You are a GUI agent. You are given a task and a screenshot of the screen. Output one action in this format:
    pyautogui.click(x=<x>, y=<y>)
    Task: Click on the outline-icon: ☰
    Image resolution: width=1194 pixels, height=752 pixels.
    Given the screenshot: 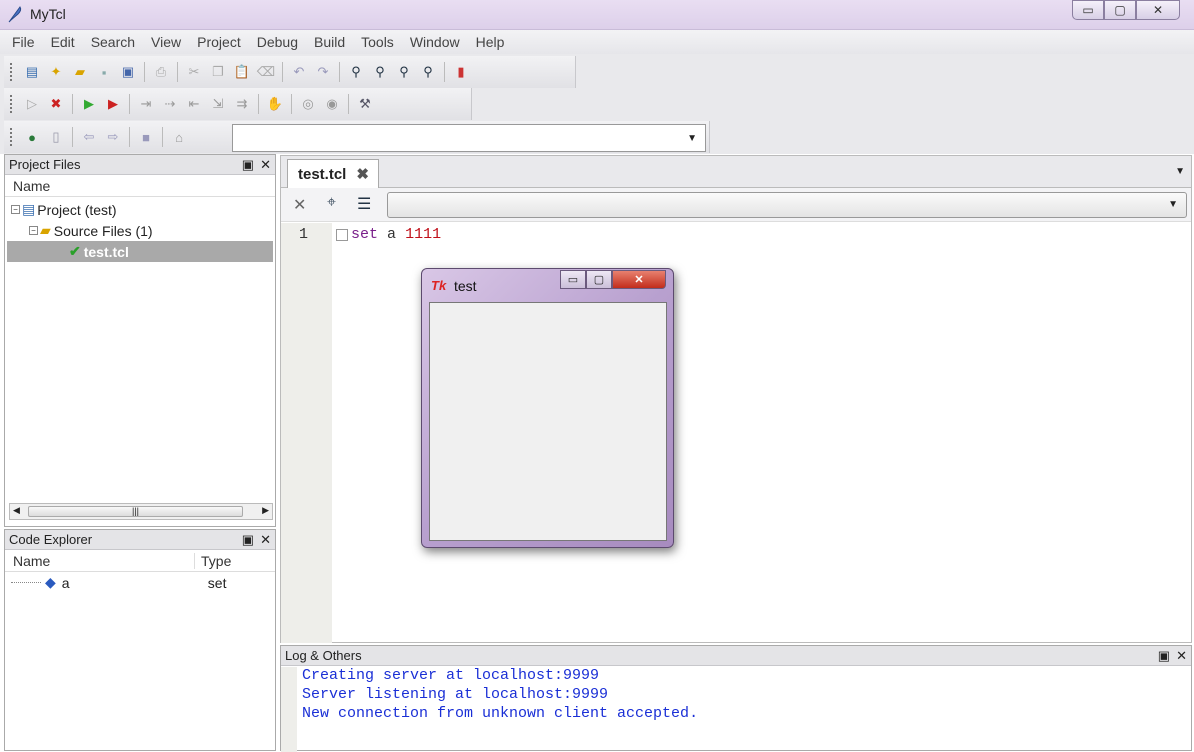 What is the action you would take?
    pyautogui.click(x=364, y=204)
    